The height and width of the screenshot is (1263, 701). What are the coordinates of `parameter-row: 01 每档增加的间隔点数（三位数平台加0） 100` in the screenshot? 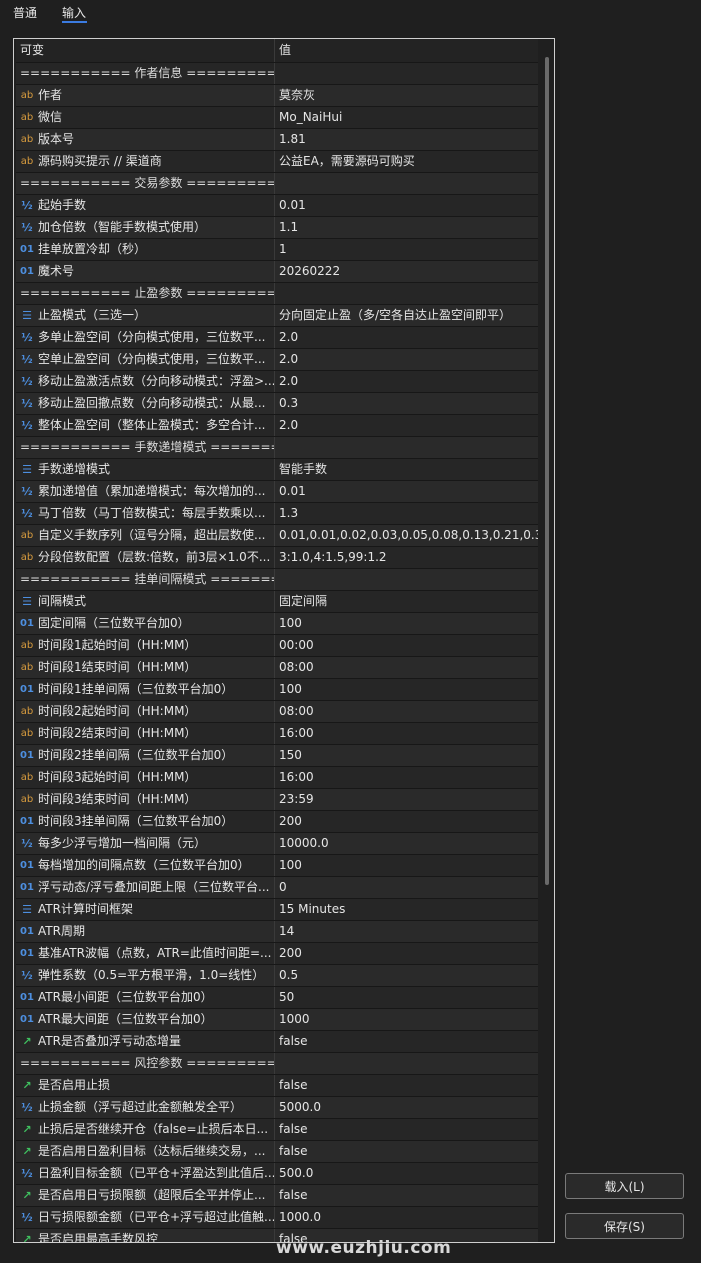 It's located at (277, 866).